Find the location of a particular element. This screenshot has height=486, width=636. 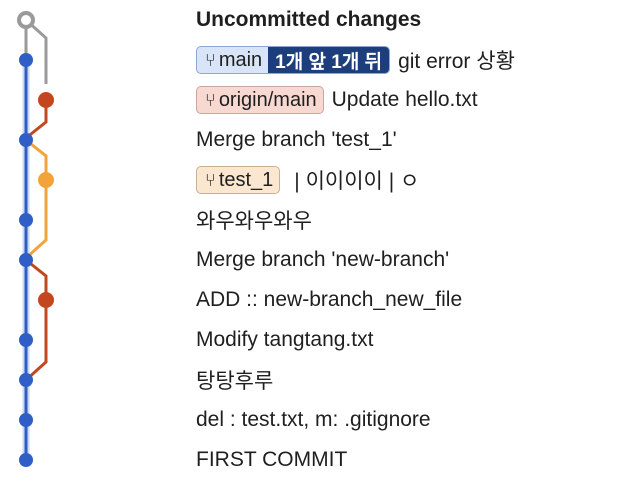

commit-row-test-1: ⑂ test_1 | 이이이이 | ㅇ is located at coordinates (307, 180).